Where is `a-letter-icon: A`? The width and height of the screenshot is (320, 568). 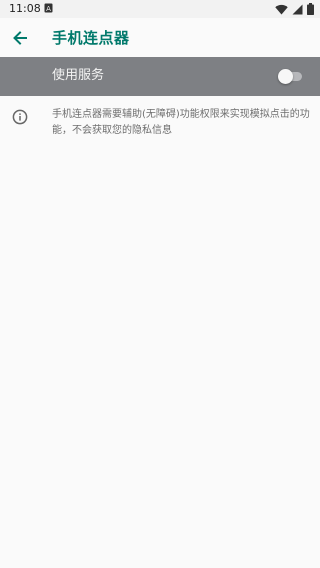 a-letter-icon: A is located at coordinates (48, 8).